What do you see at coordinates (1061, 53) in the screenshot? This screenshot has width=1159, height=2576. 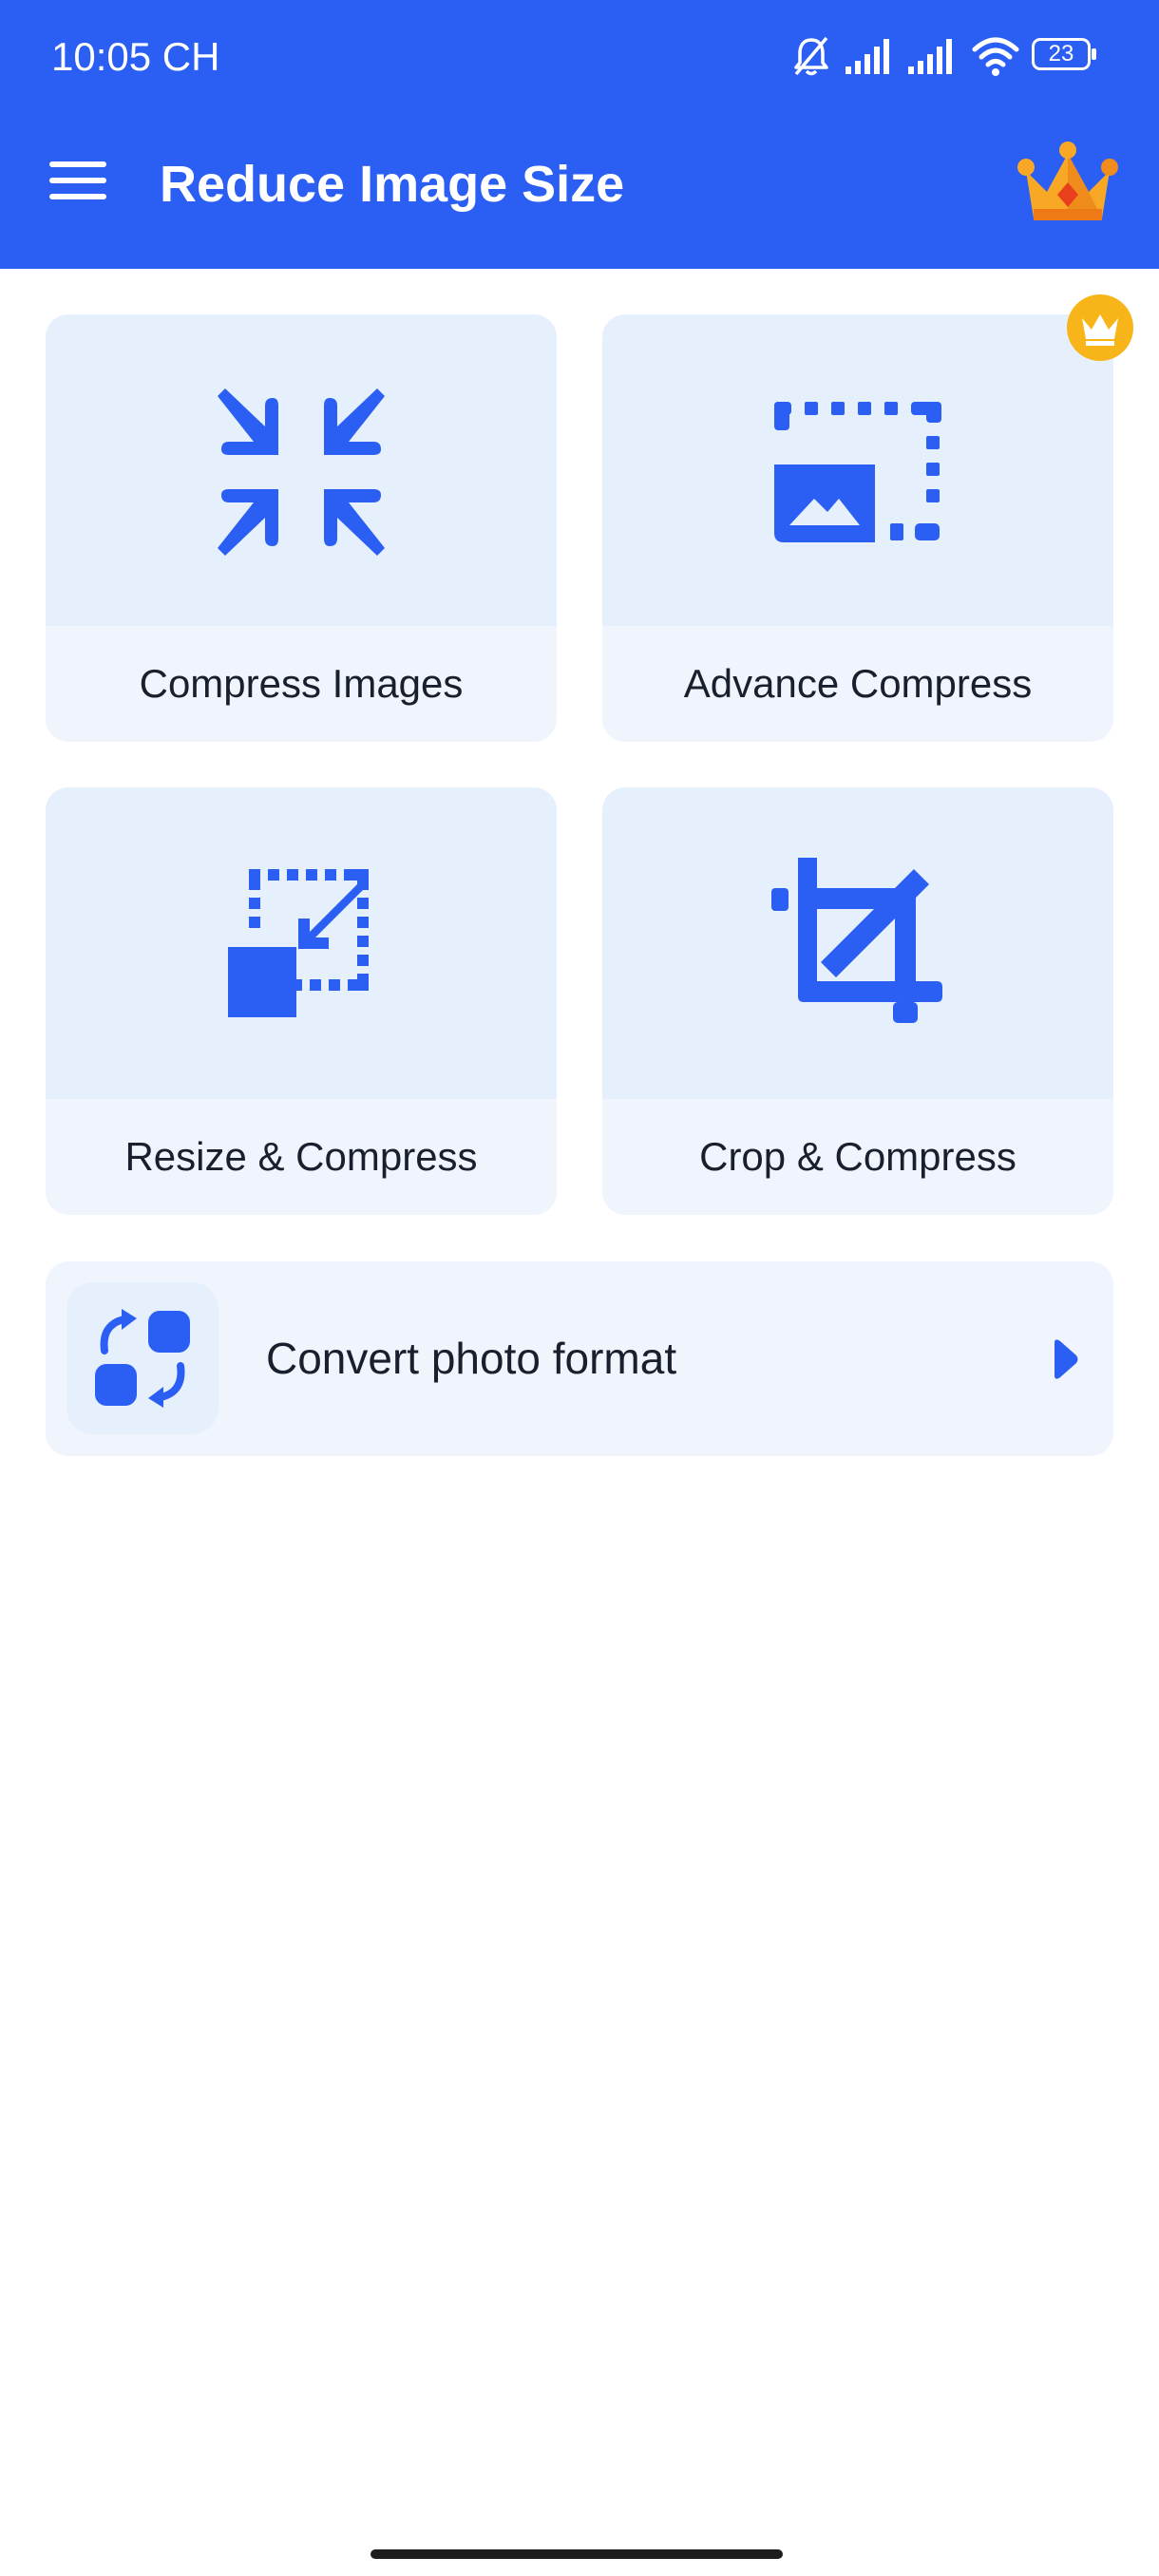 I see `battery-level: 23` at bounding box center [1061, 53].